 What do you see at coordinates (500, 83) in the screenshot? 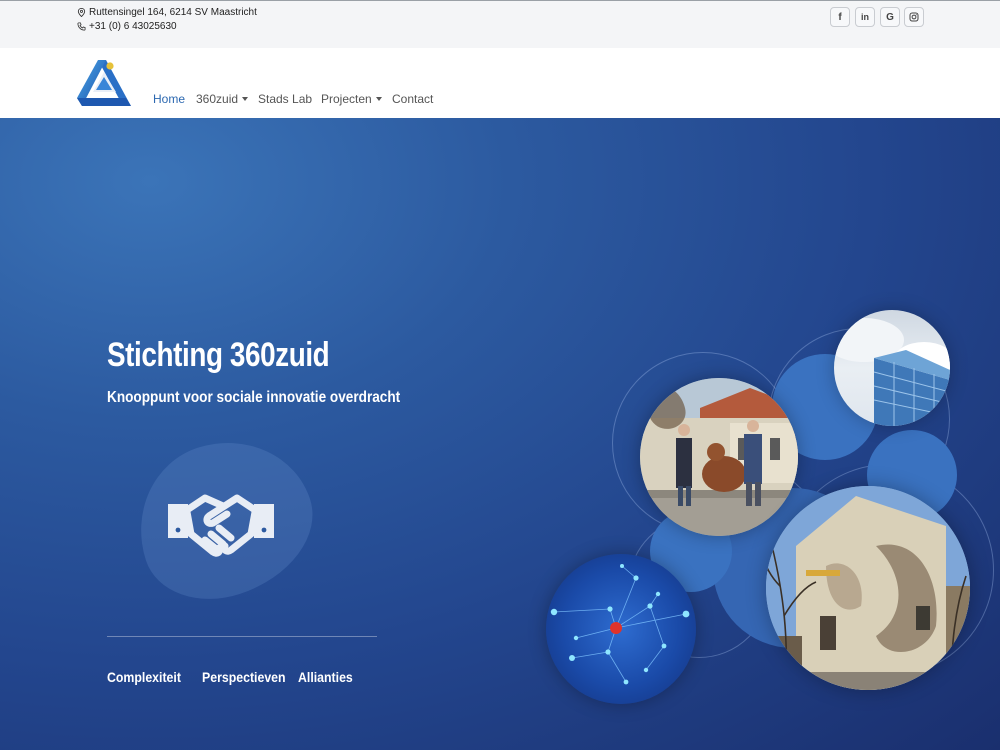
I see `main-navbar: Home 360zuid Stads Lab Projecten Contact` at bounding box center [500, 83].